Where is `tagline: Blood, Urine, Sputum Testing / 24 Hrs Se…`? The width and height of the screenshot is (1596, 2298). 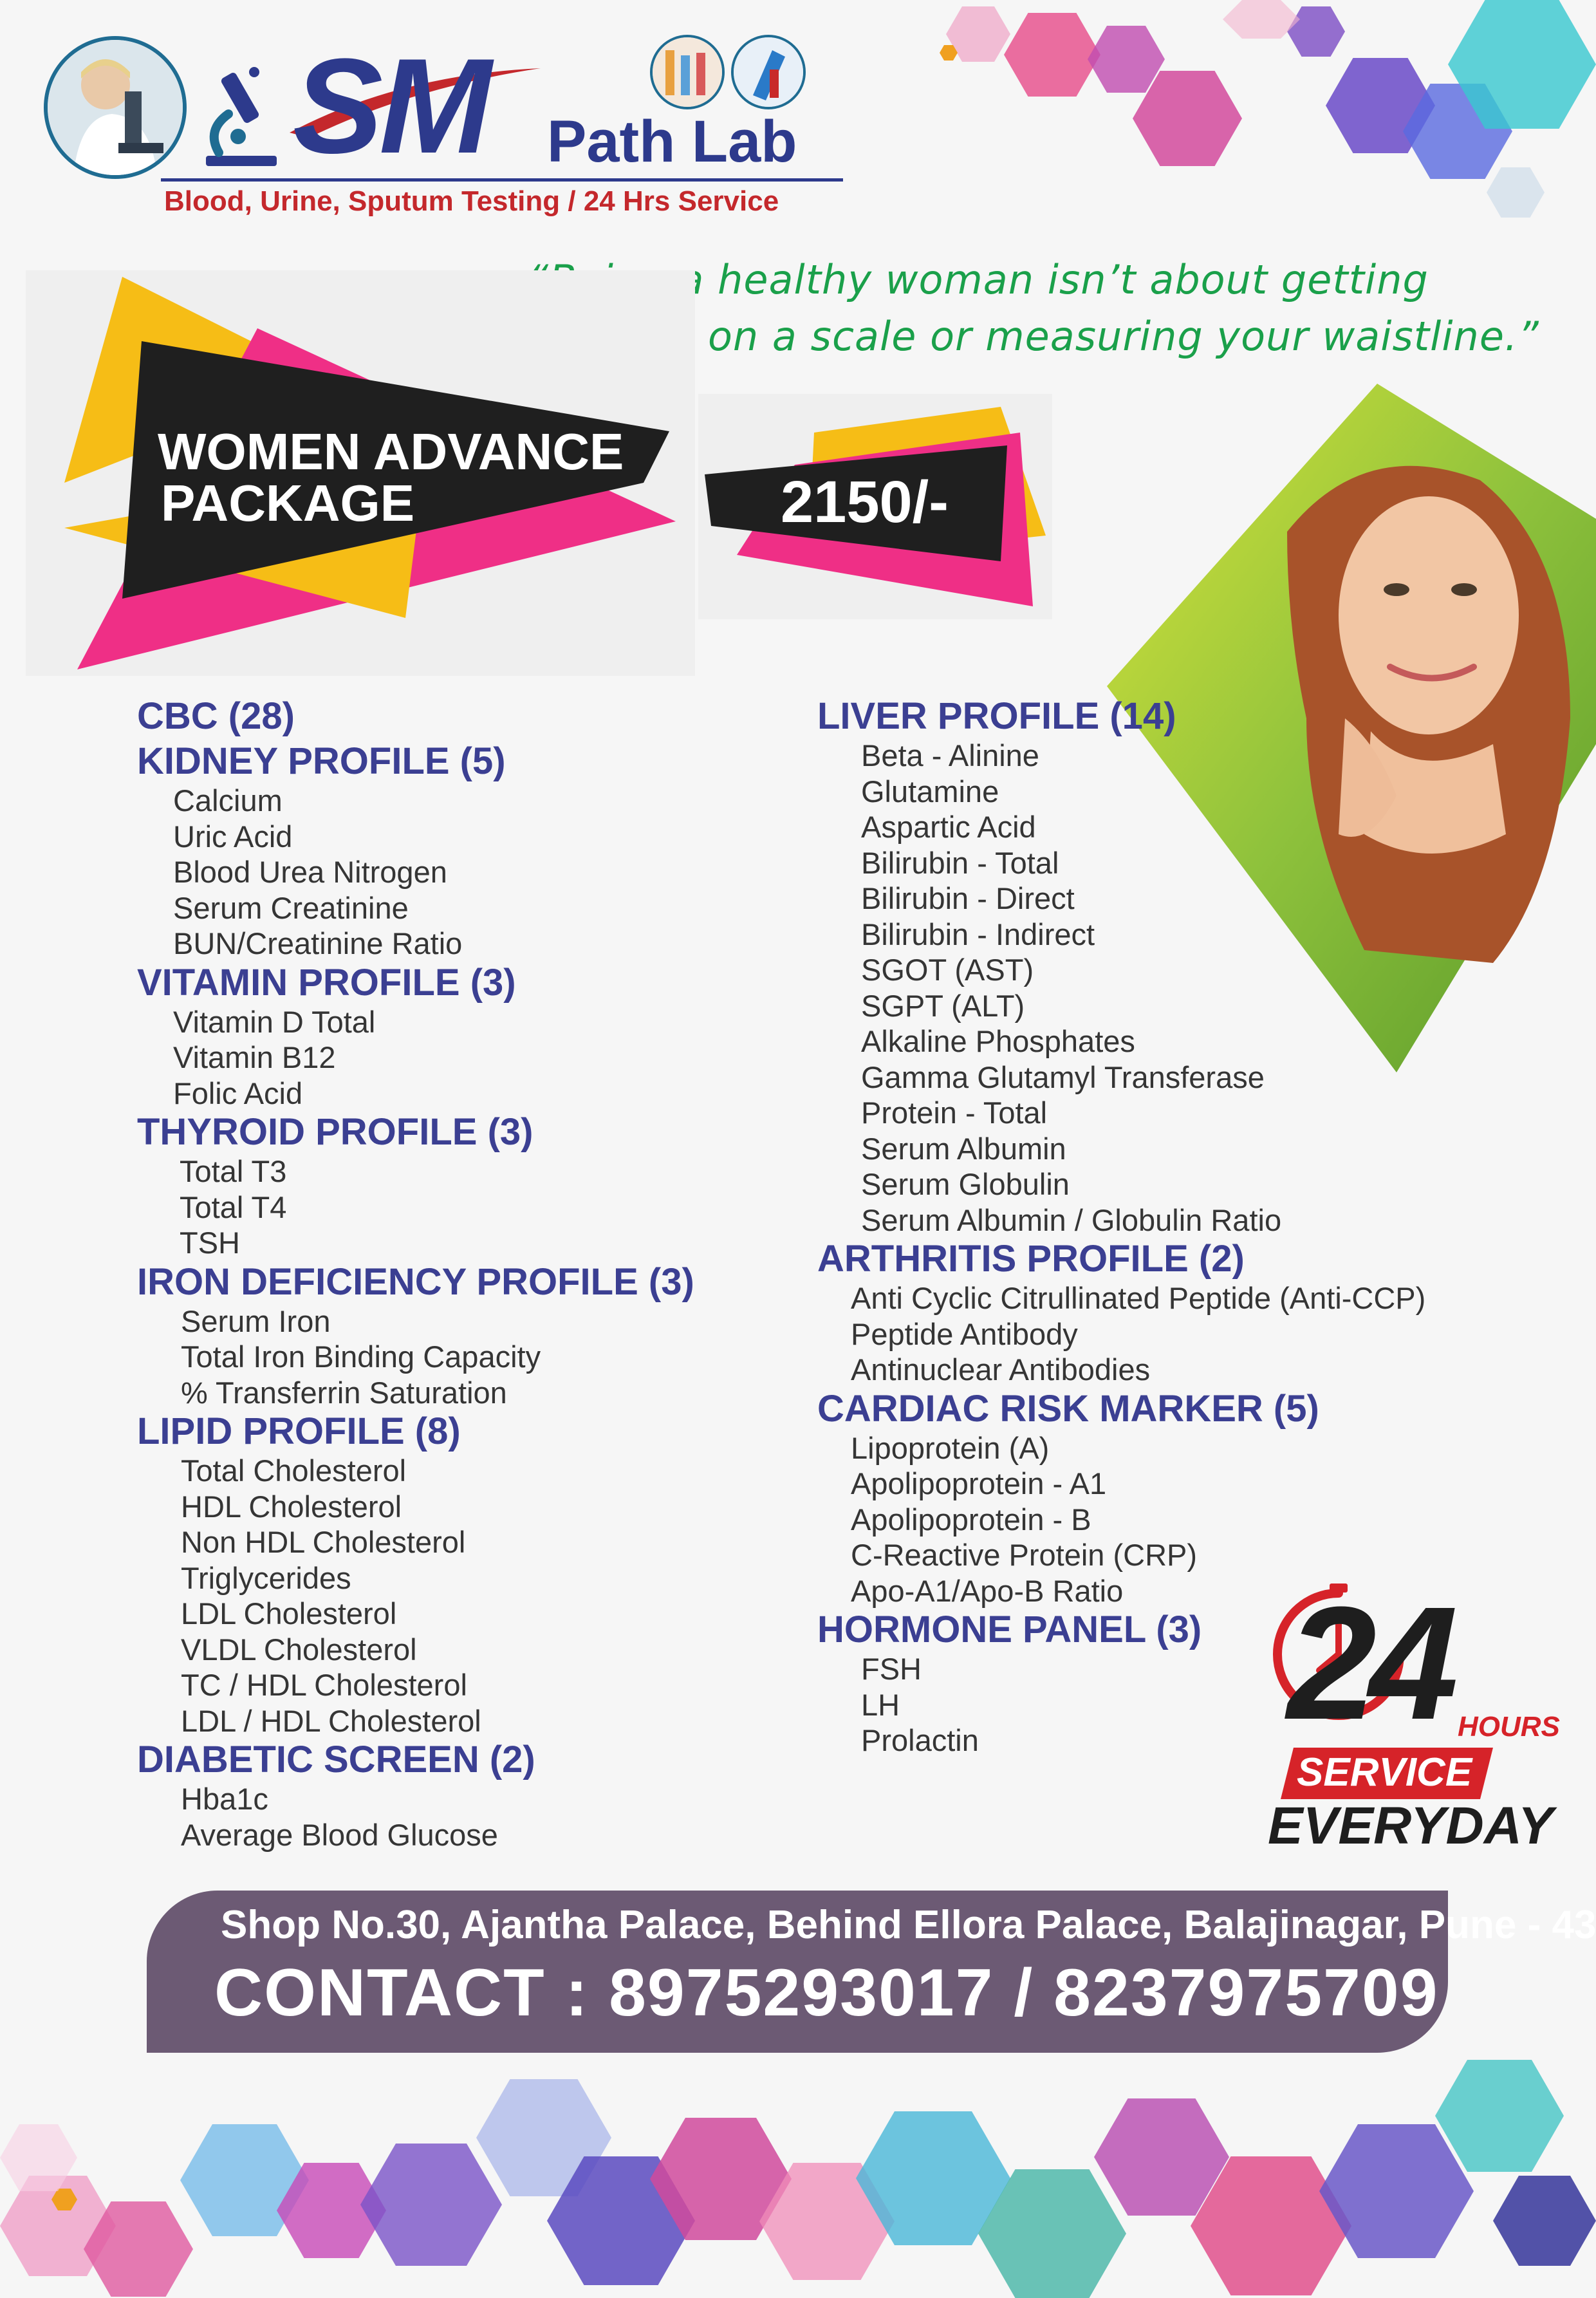 tagline: Blood, Urine, Sputum Testing / 24 Hrs Se… is located at coordinates (471, 201).